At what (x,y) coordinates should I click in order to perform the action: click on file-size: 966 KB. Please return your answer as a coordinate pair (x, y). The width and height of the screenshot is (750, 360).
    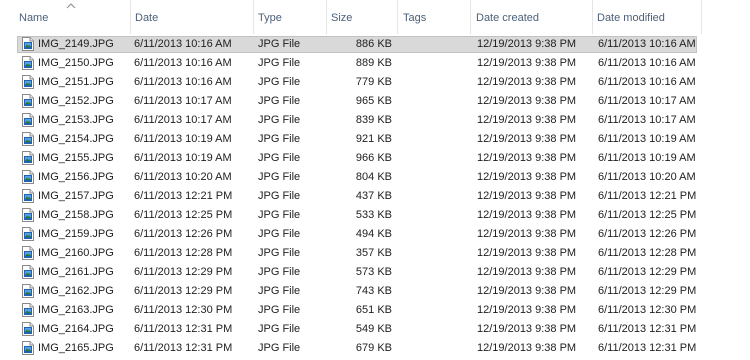
    Looking at the image, I should click on (373, 158).